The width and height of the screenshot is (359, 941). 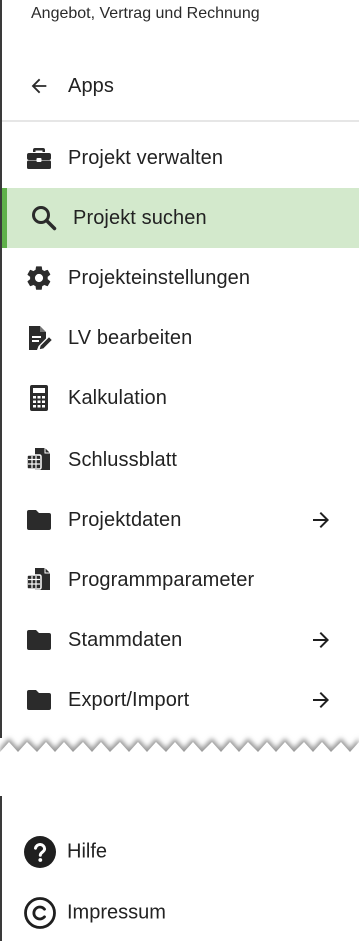 I want to click on briefcase-icon, so click(x=39, y=158).